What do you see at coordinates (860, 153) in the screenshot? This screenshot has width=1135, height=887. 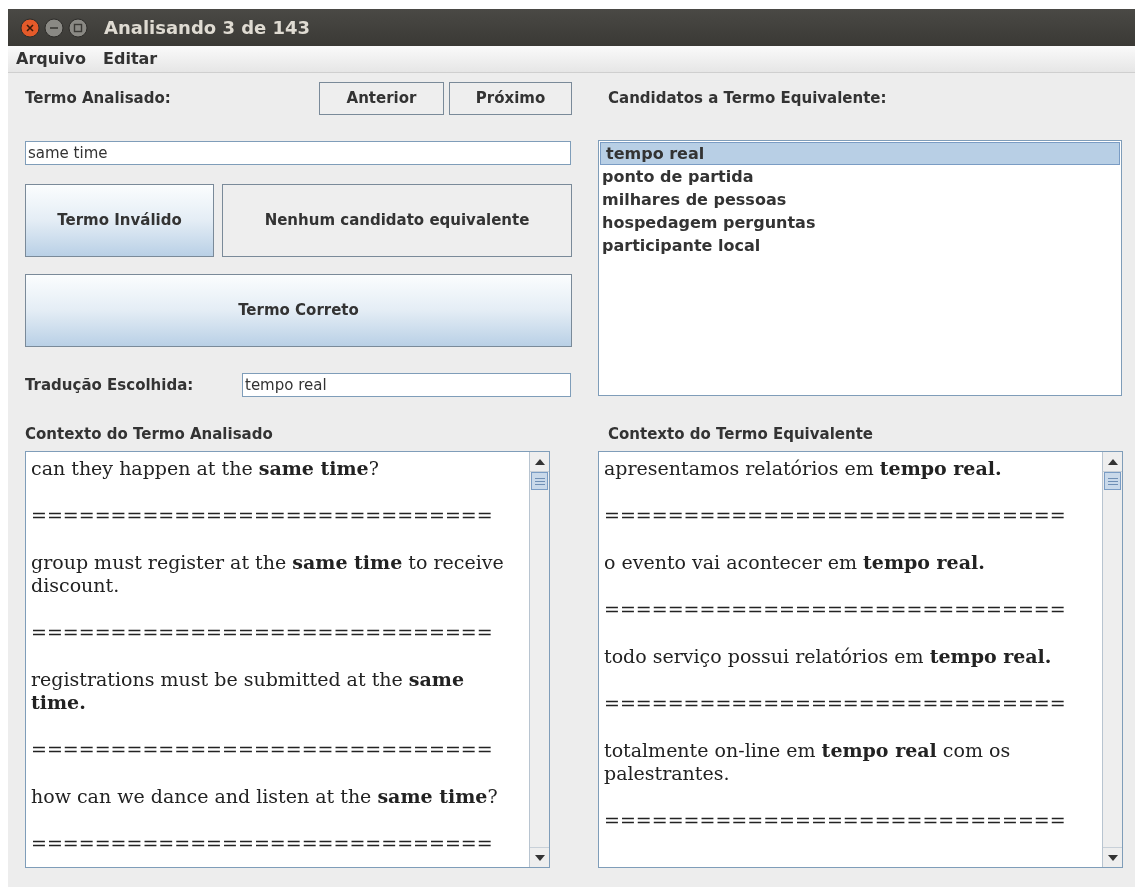 I see `candidate-item: tempo real` at bounding box center [860, 153].